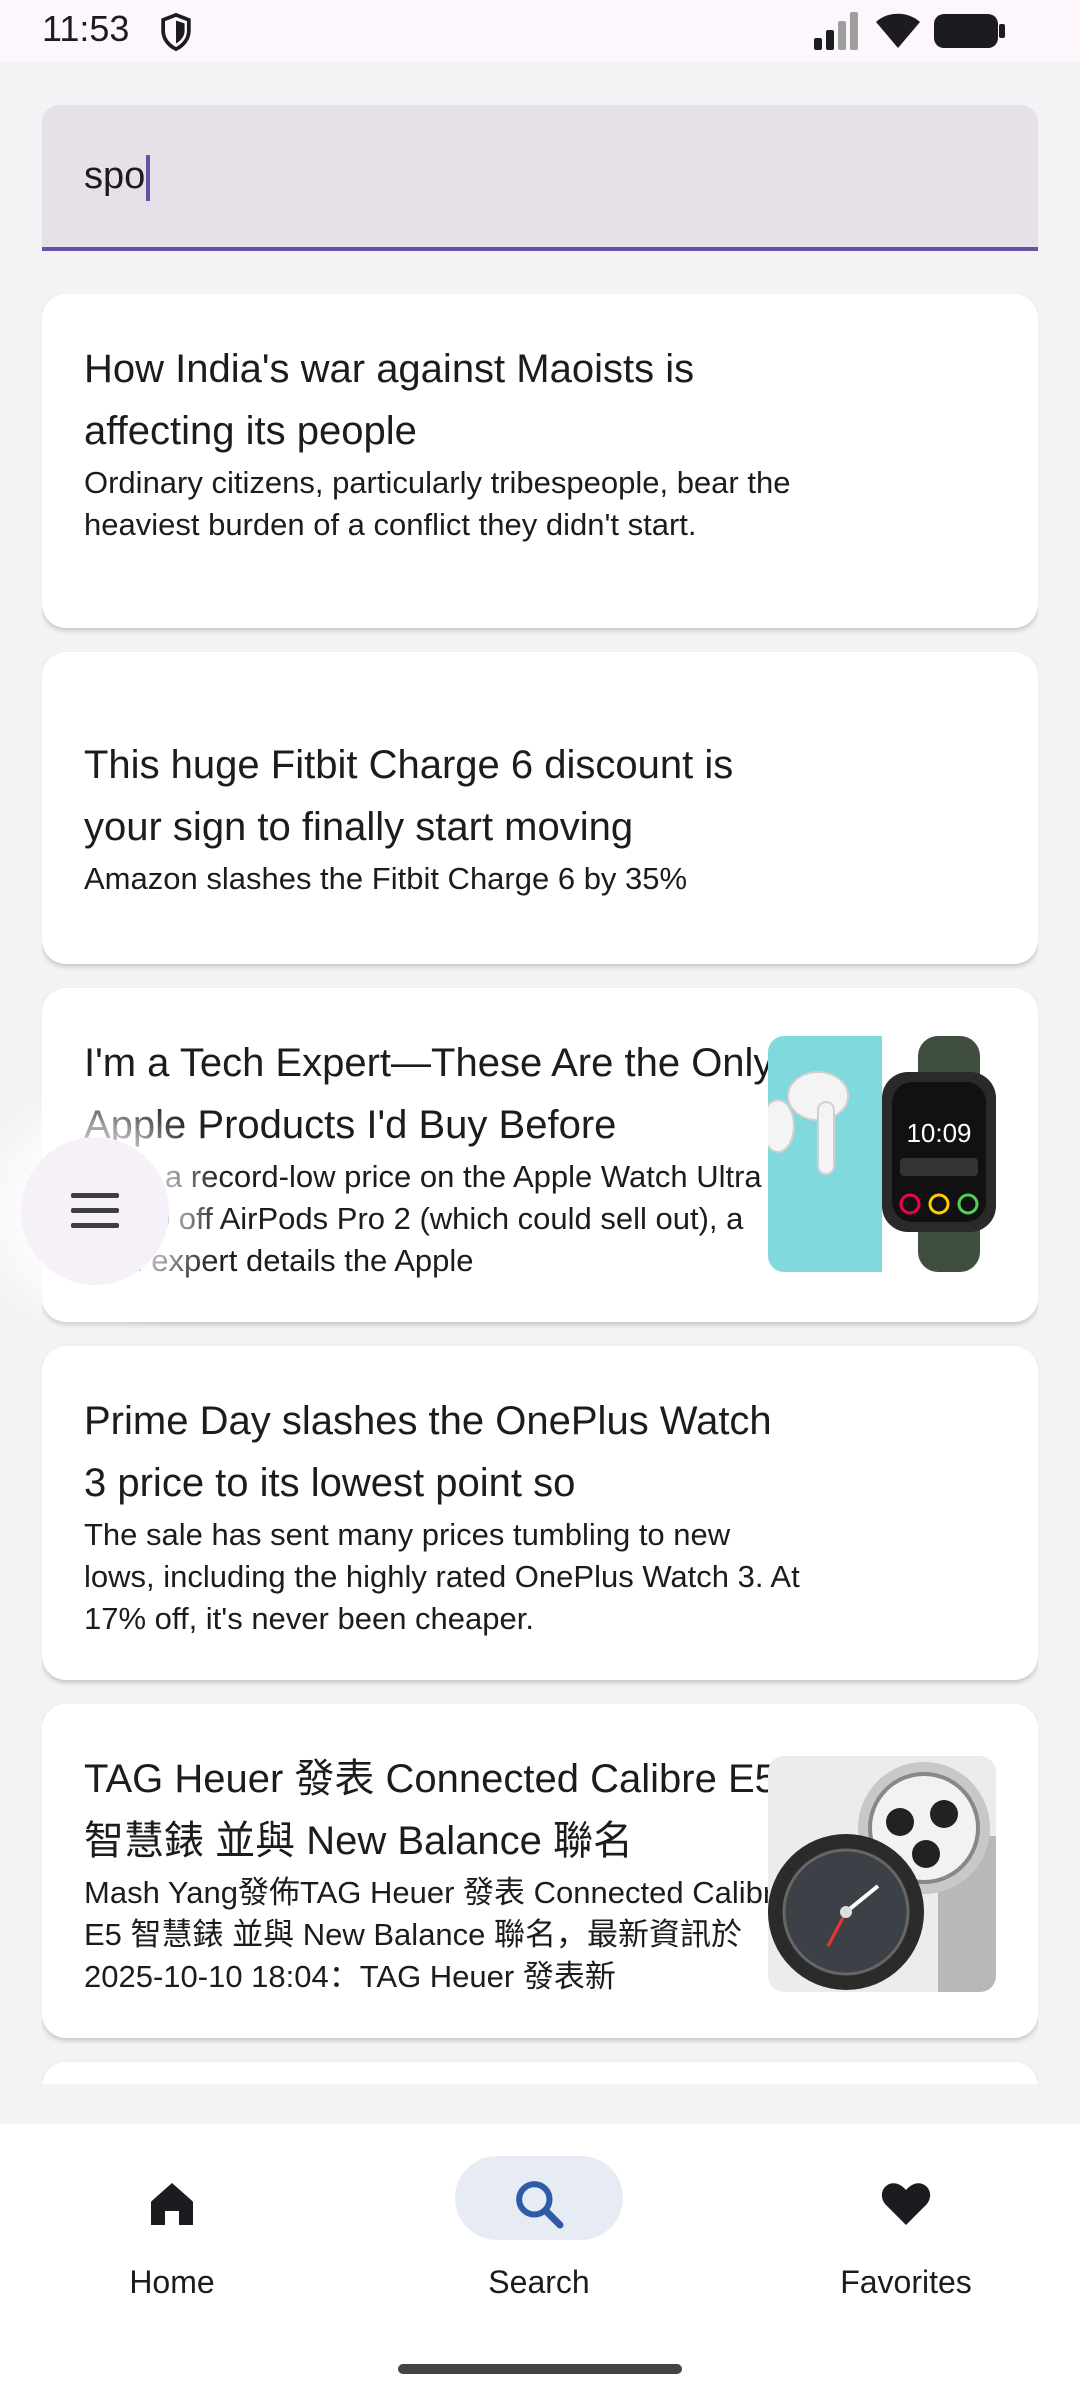 The height and width of the screenshot is (2400, 1080). What do you see at coordinates (172, 2204) in the screenshot?
I see `home-icon` at bounding box center [172, 2204].